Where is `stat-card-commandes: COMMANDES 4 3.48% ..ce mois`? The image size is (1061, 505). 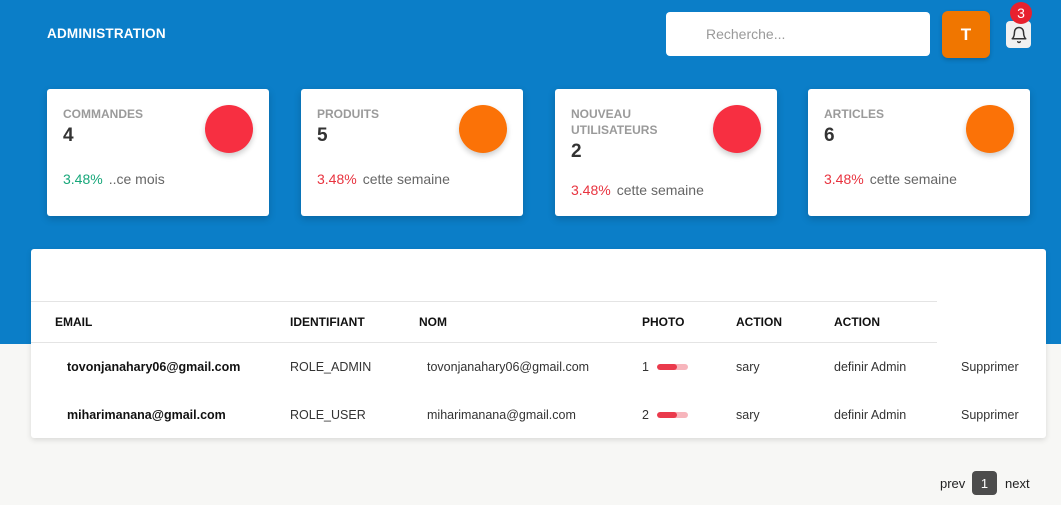
stat-card-commandes: COMMANDES 4 3.48% ..ce mois is located at coordinates (158, 152).